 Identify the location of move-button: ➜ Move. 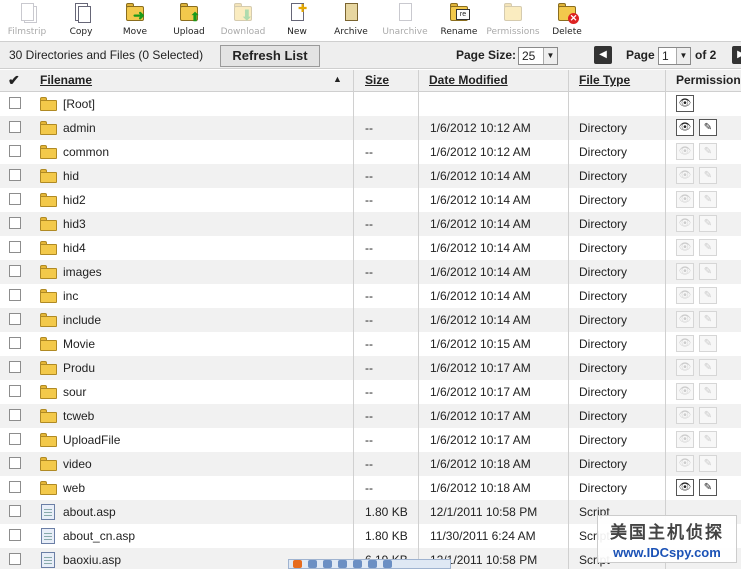
(135, 20).